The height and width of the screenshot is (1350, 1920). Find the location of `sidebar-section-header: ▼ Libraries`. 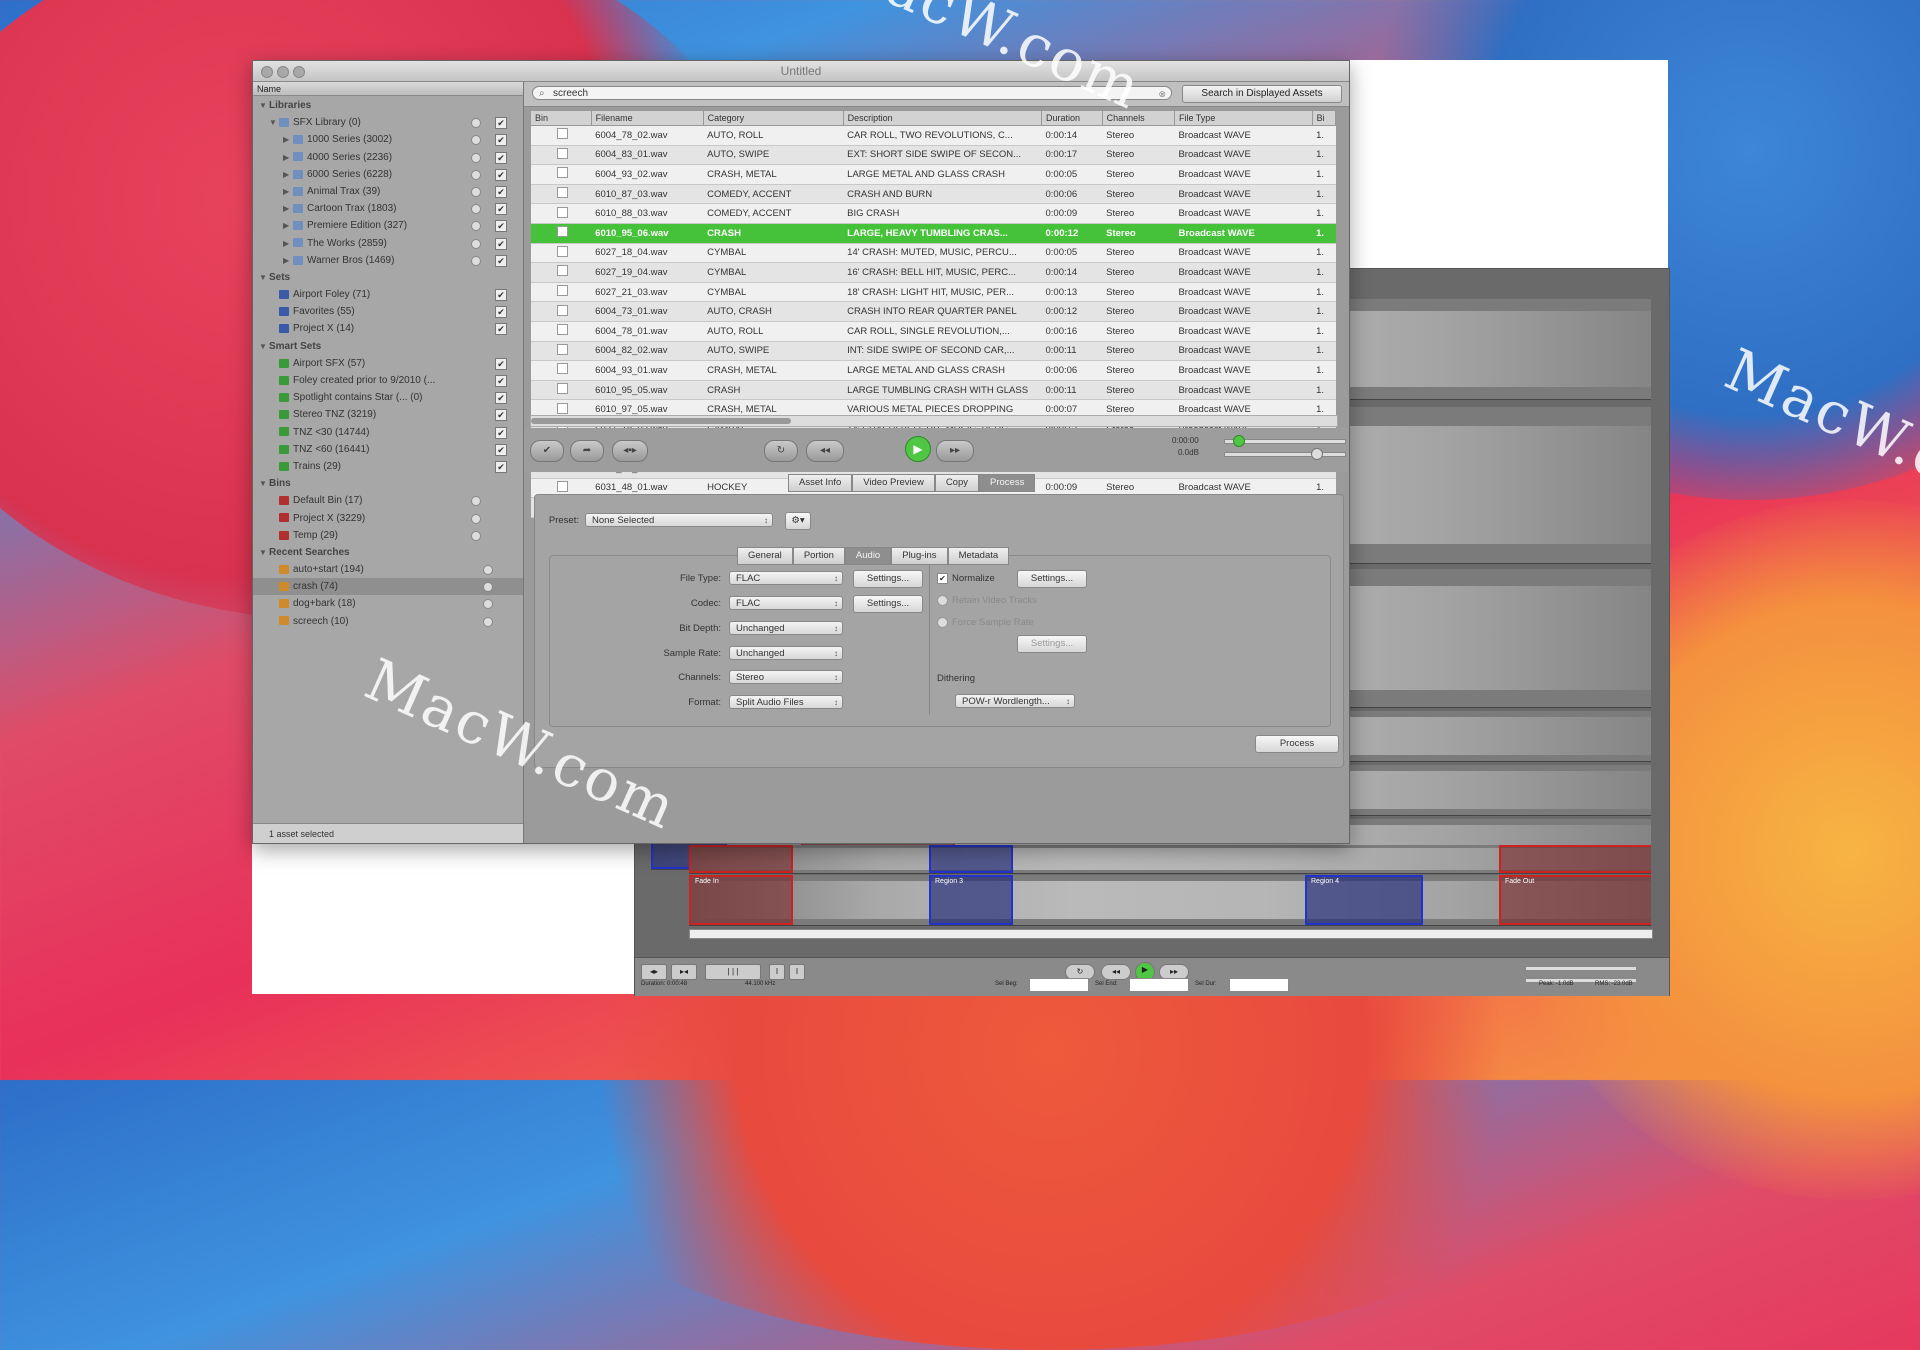

sidebar-section-header: ▼ Libraries is located at coordinates (388, 105).